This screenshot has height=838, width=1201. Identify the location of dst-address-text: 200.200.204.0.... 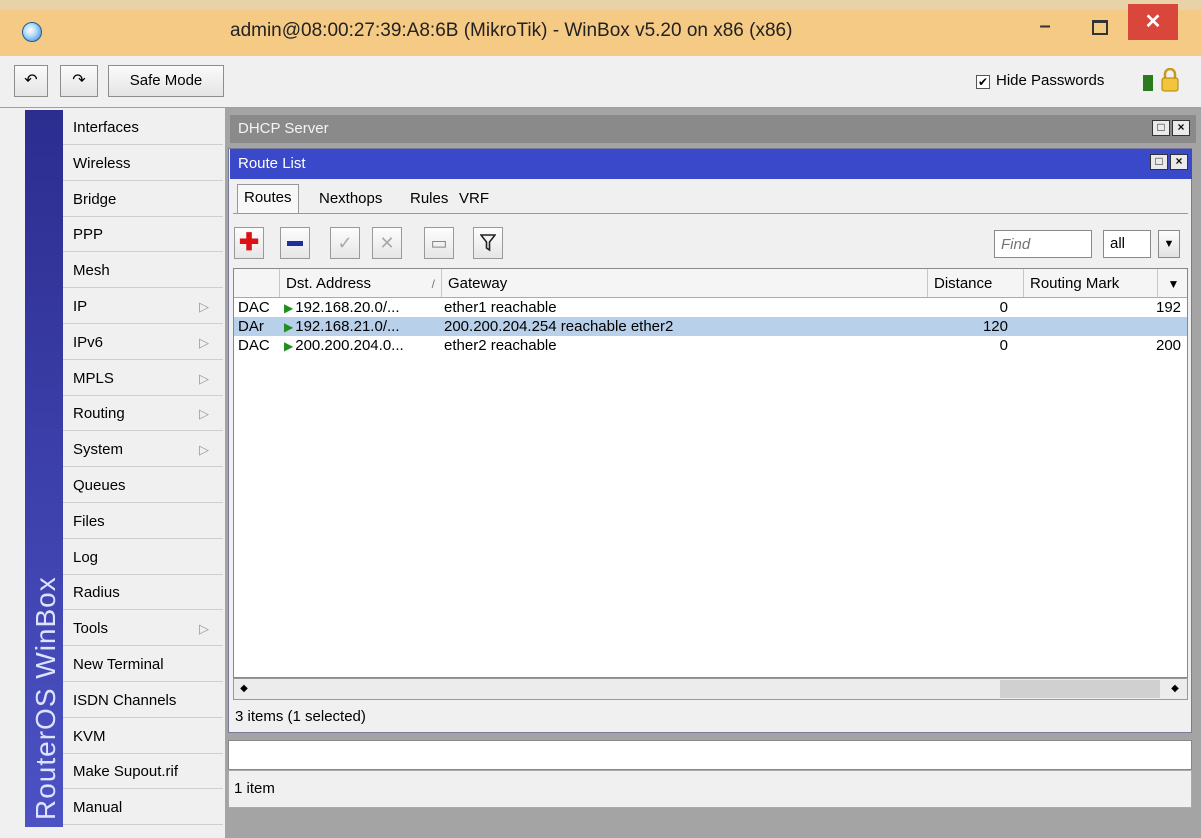
(349, 345).